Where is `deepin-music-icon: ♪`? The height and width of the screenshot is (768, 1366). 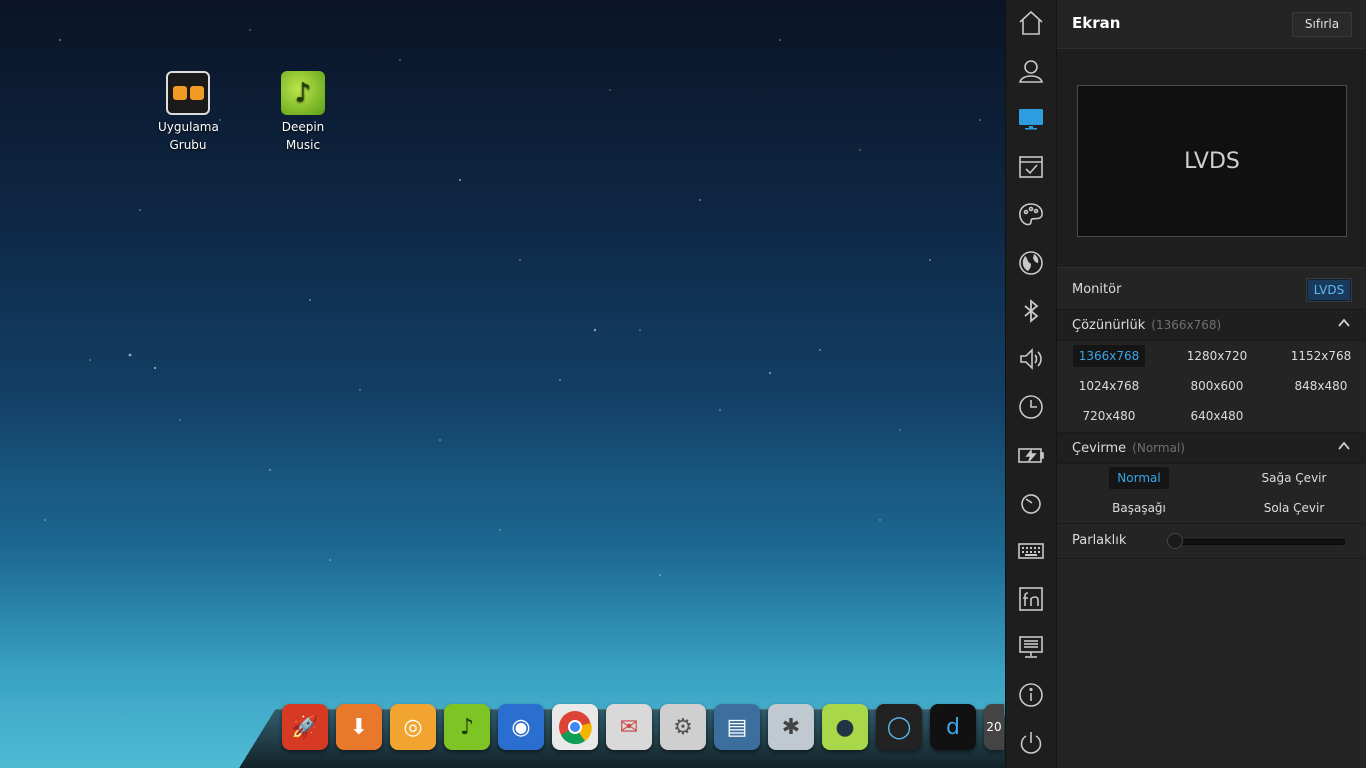
deepin-music-icon: ♪ is located at coordinates (467, 727).